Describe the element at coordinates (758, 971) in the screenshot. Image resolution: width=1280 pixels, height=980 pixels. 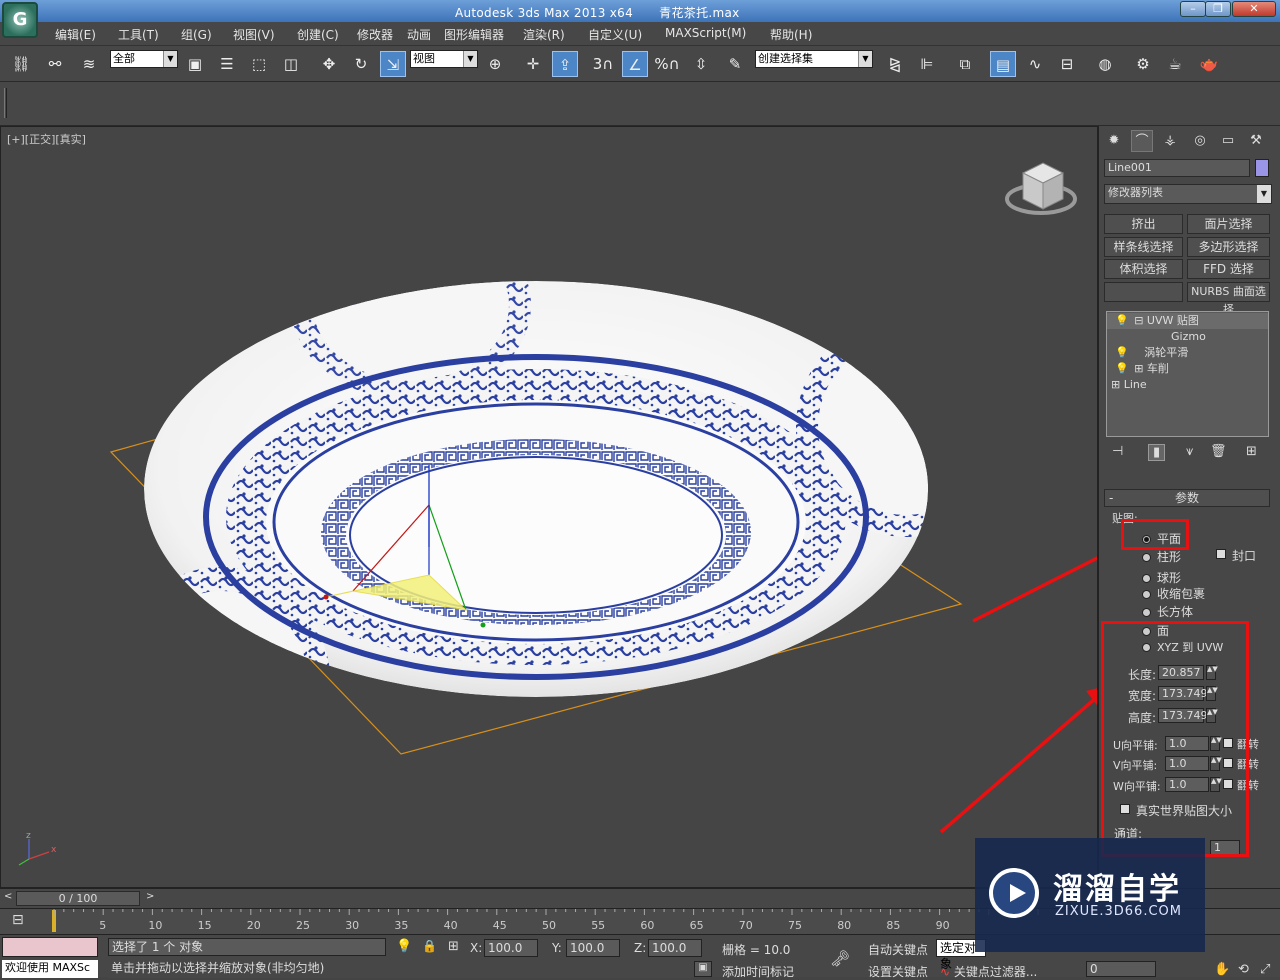
I see `add-time-tag: 添加时间标记` at that location.